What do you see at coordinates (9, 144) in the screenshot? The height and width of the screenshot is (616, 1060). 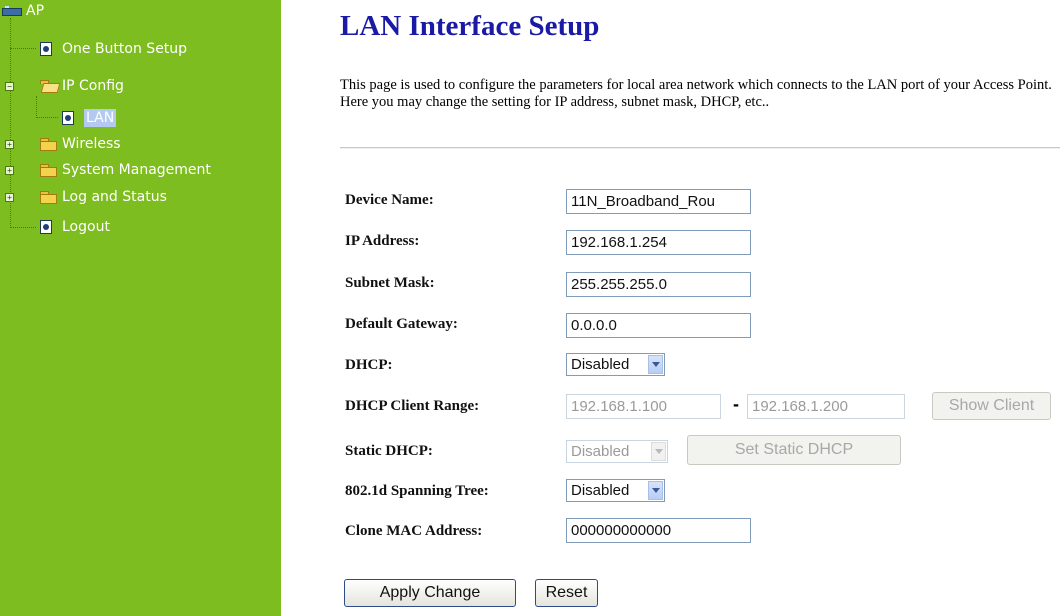 I see `expand-toggle-wireless: +` at bounding box center [9, 144].